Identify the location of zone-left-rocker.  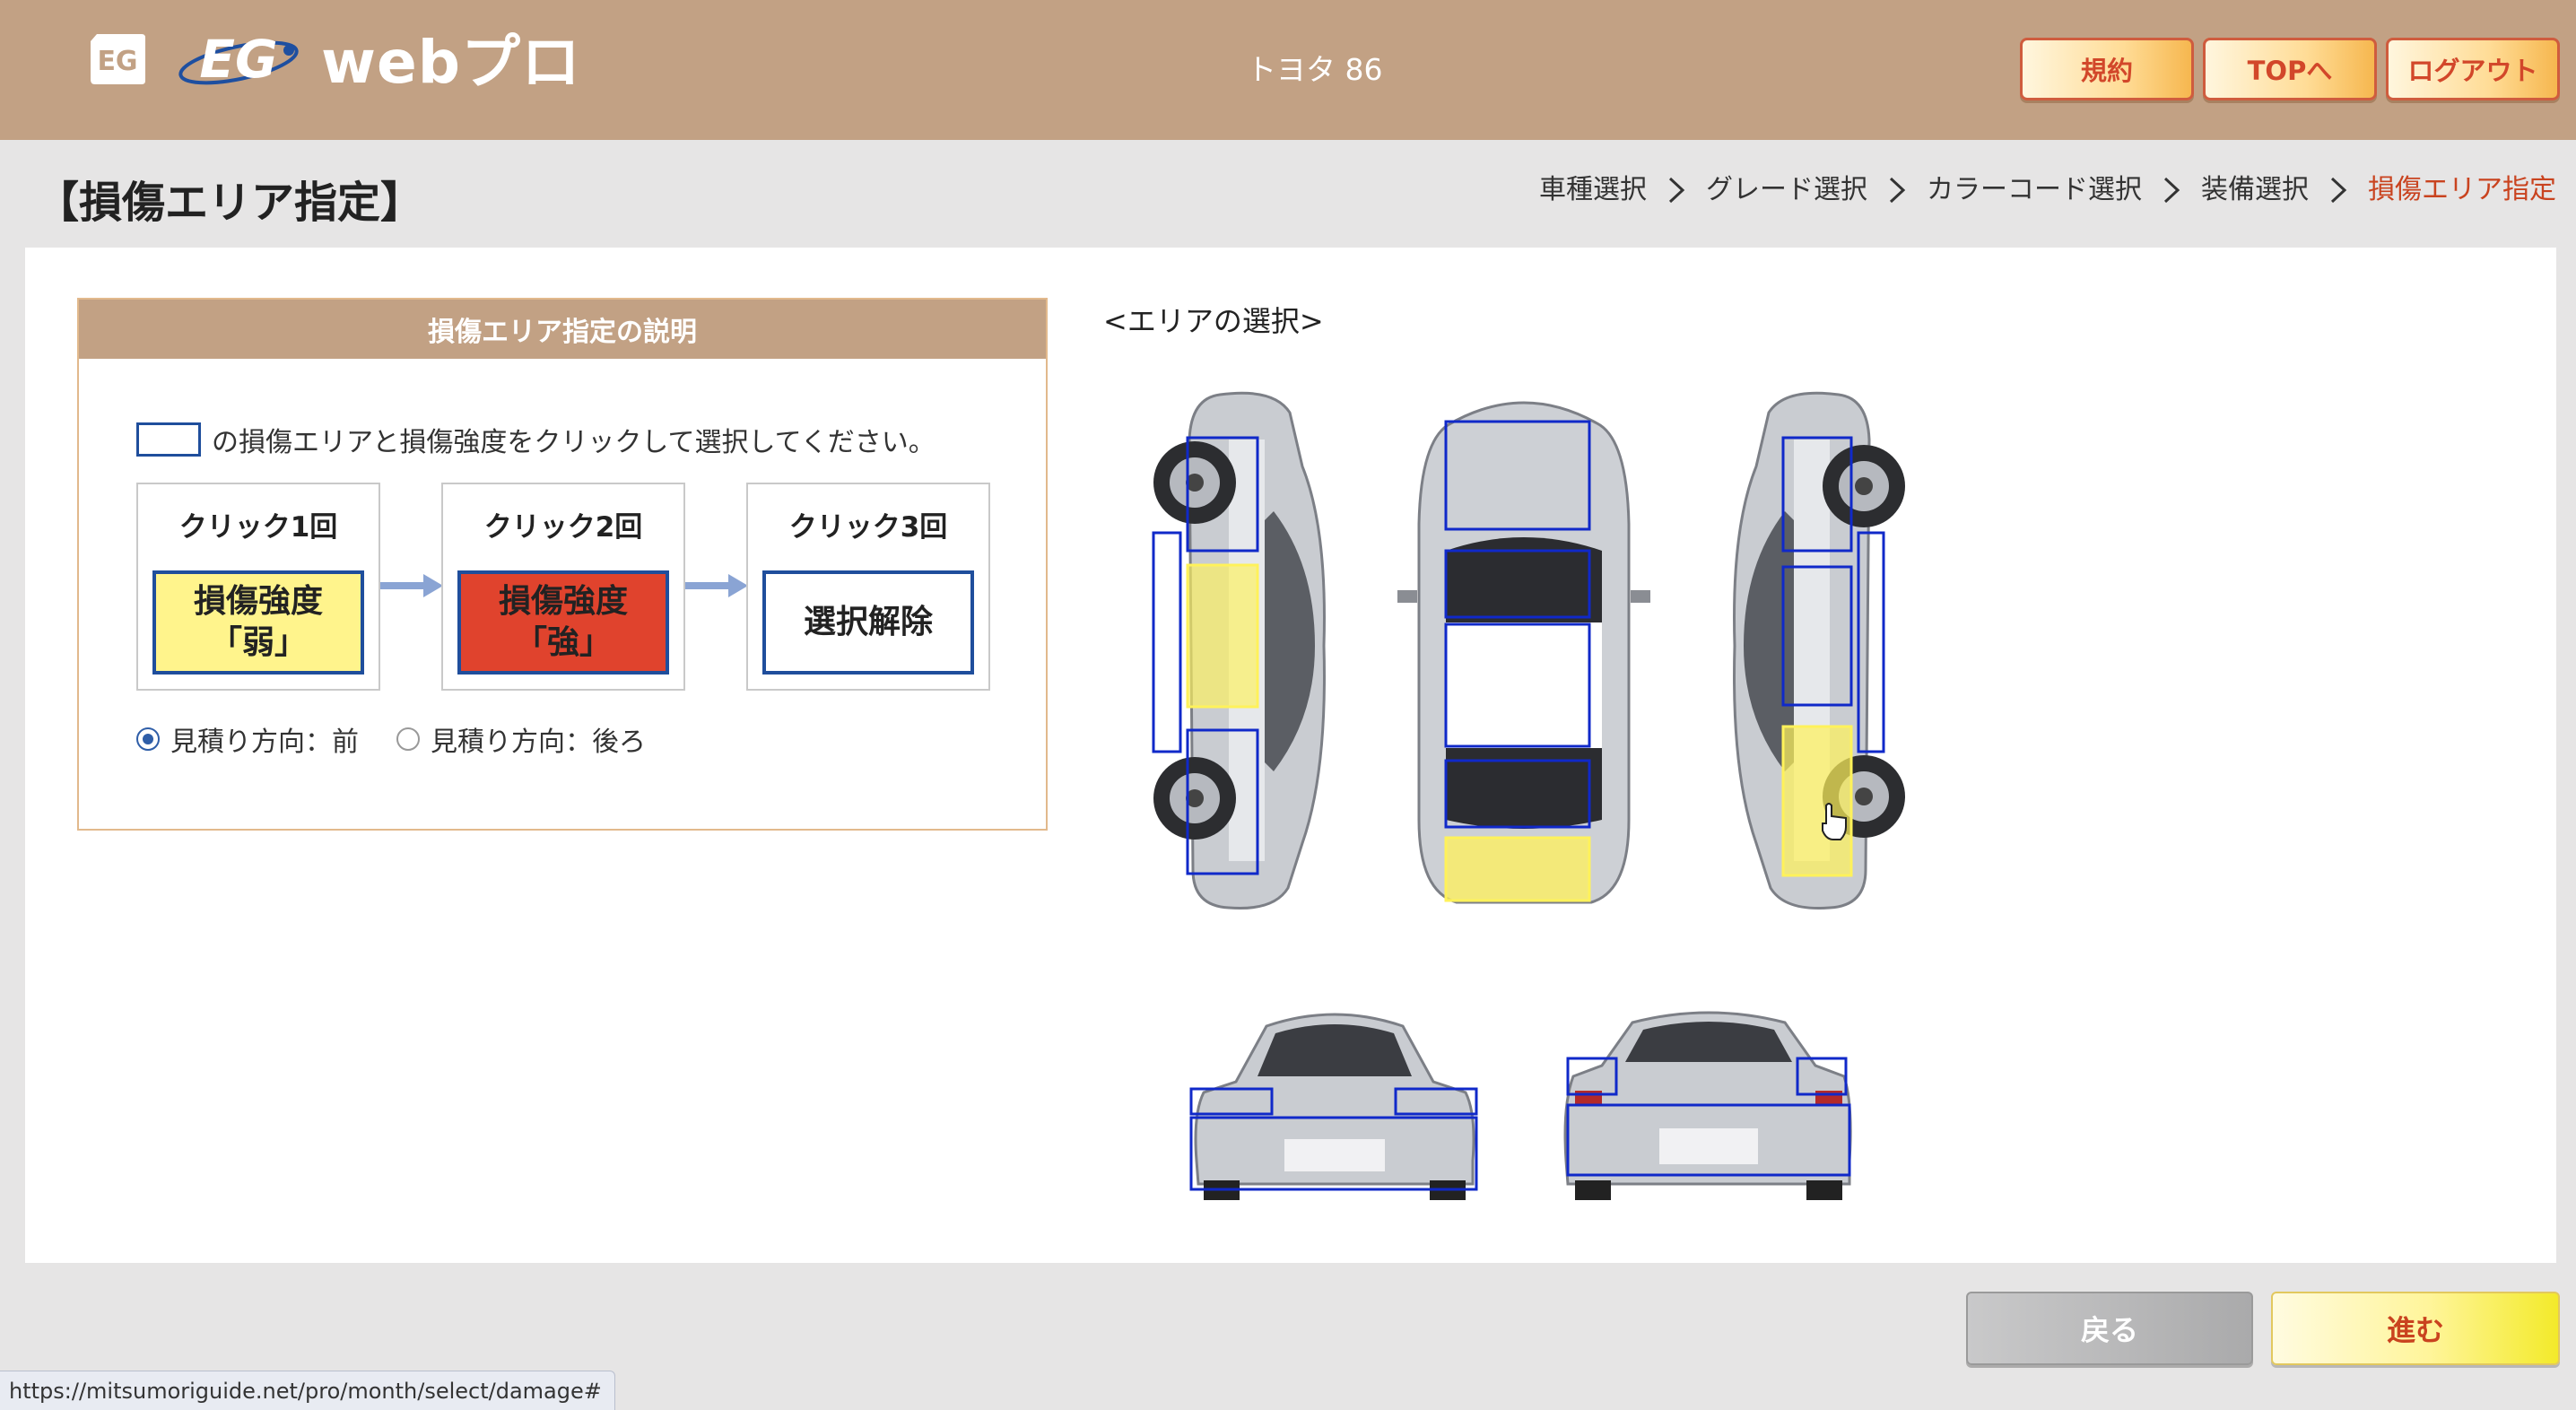
(1167, 642).